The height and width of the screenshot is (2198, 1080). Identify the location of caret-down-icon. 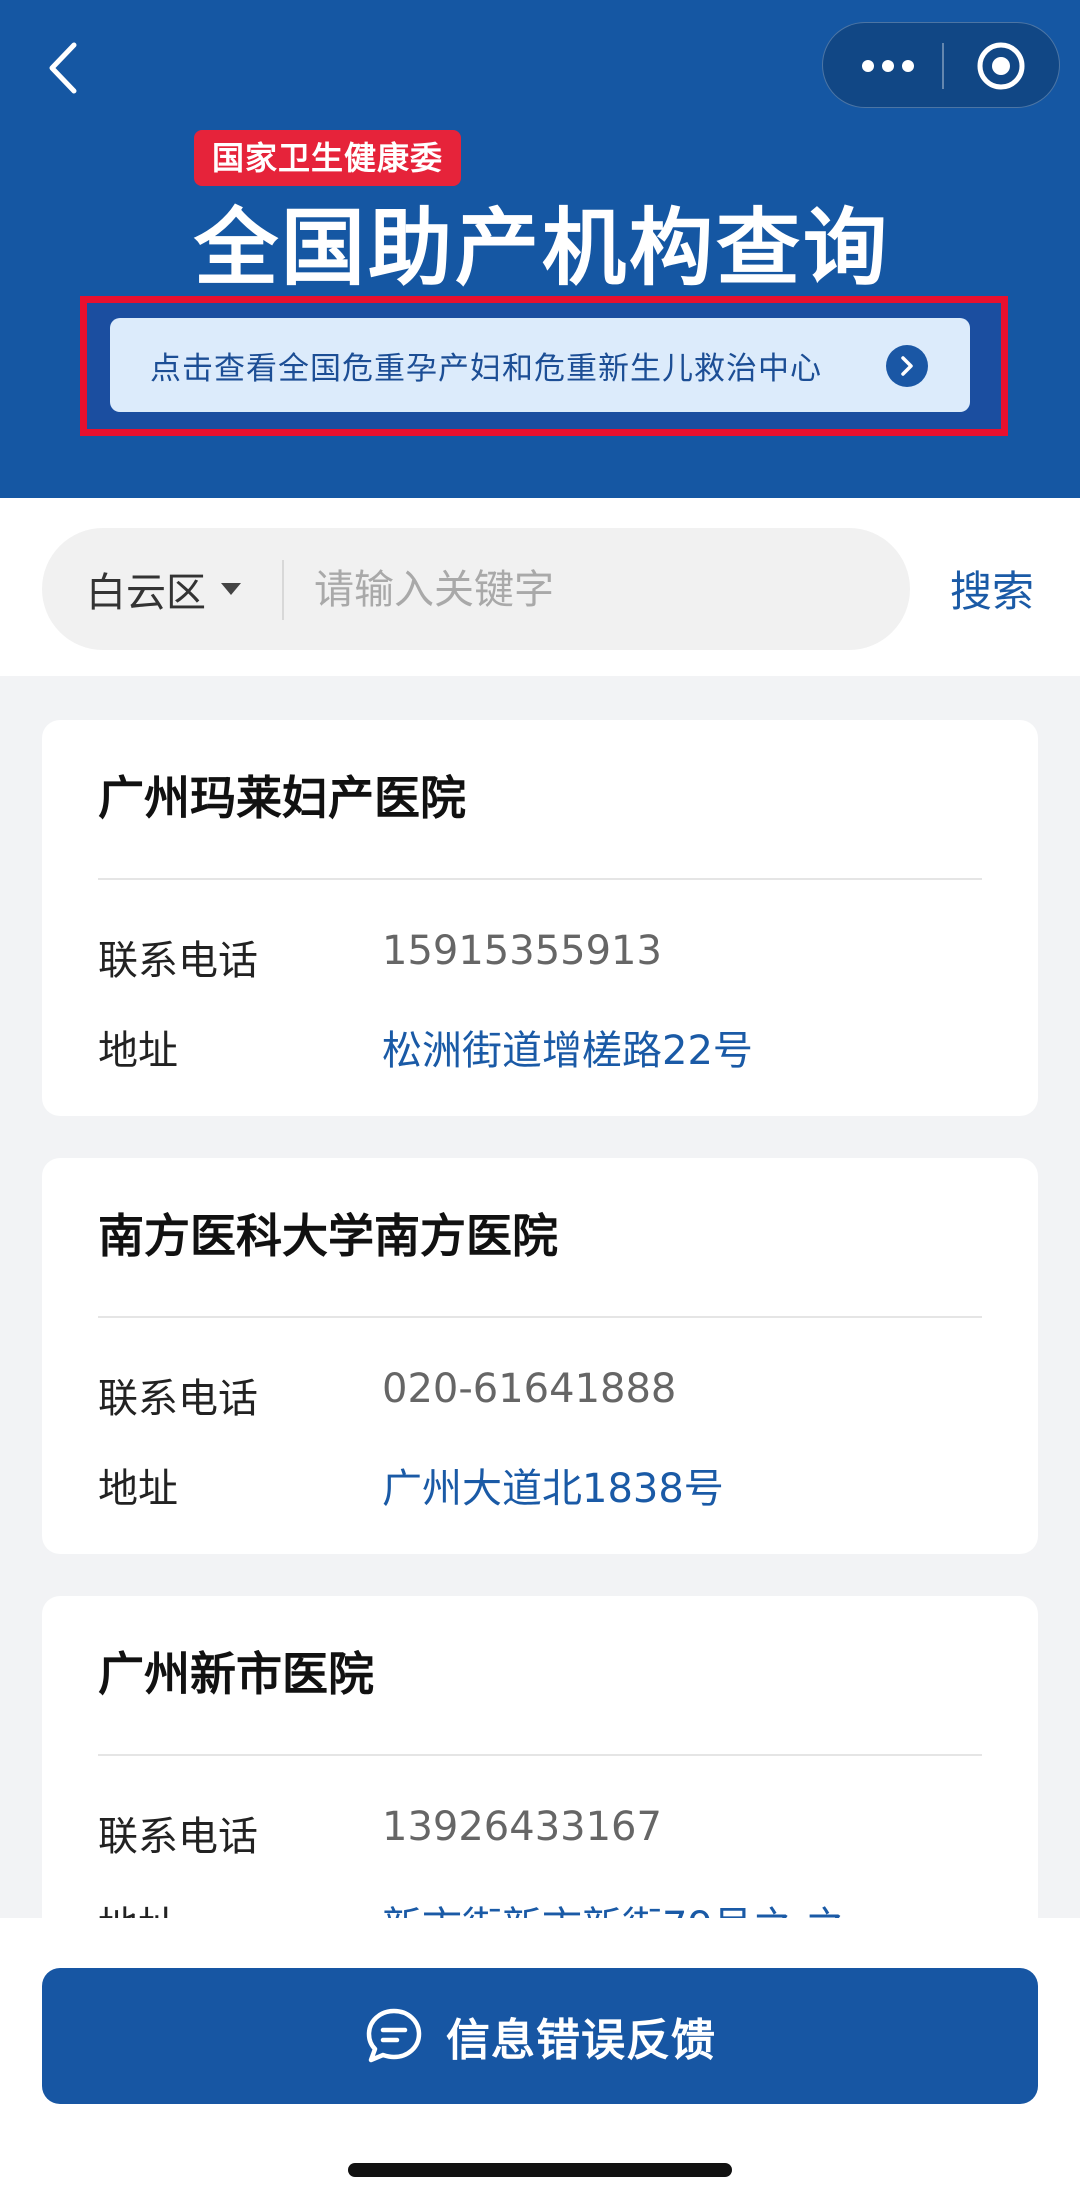
(231, 589).